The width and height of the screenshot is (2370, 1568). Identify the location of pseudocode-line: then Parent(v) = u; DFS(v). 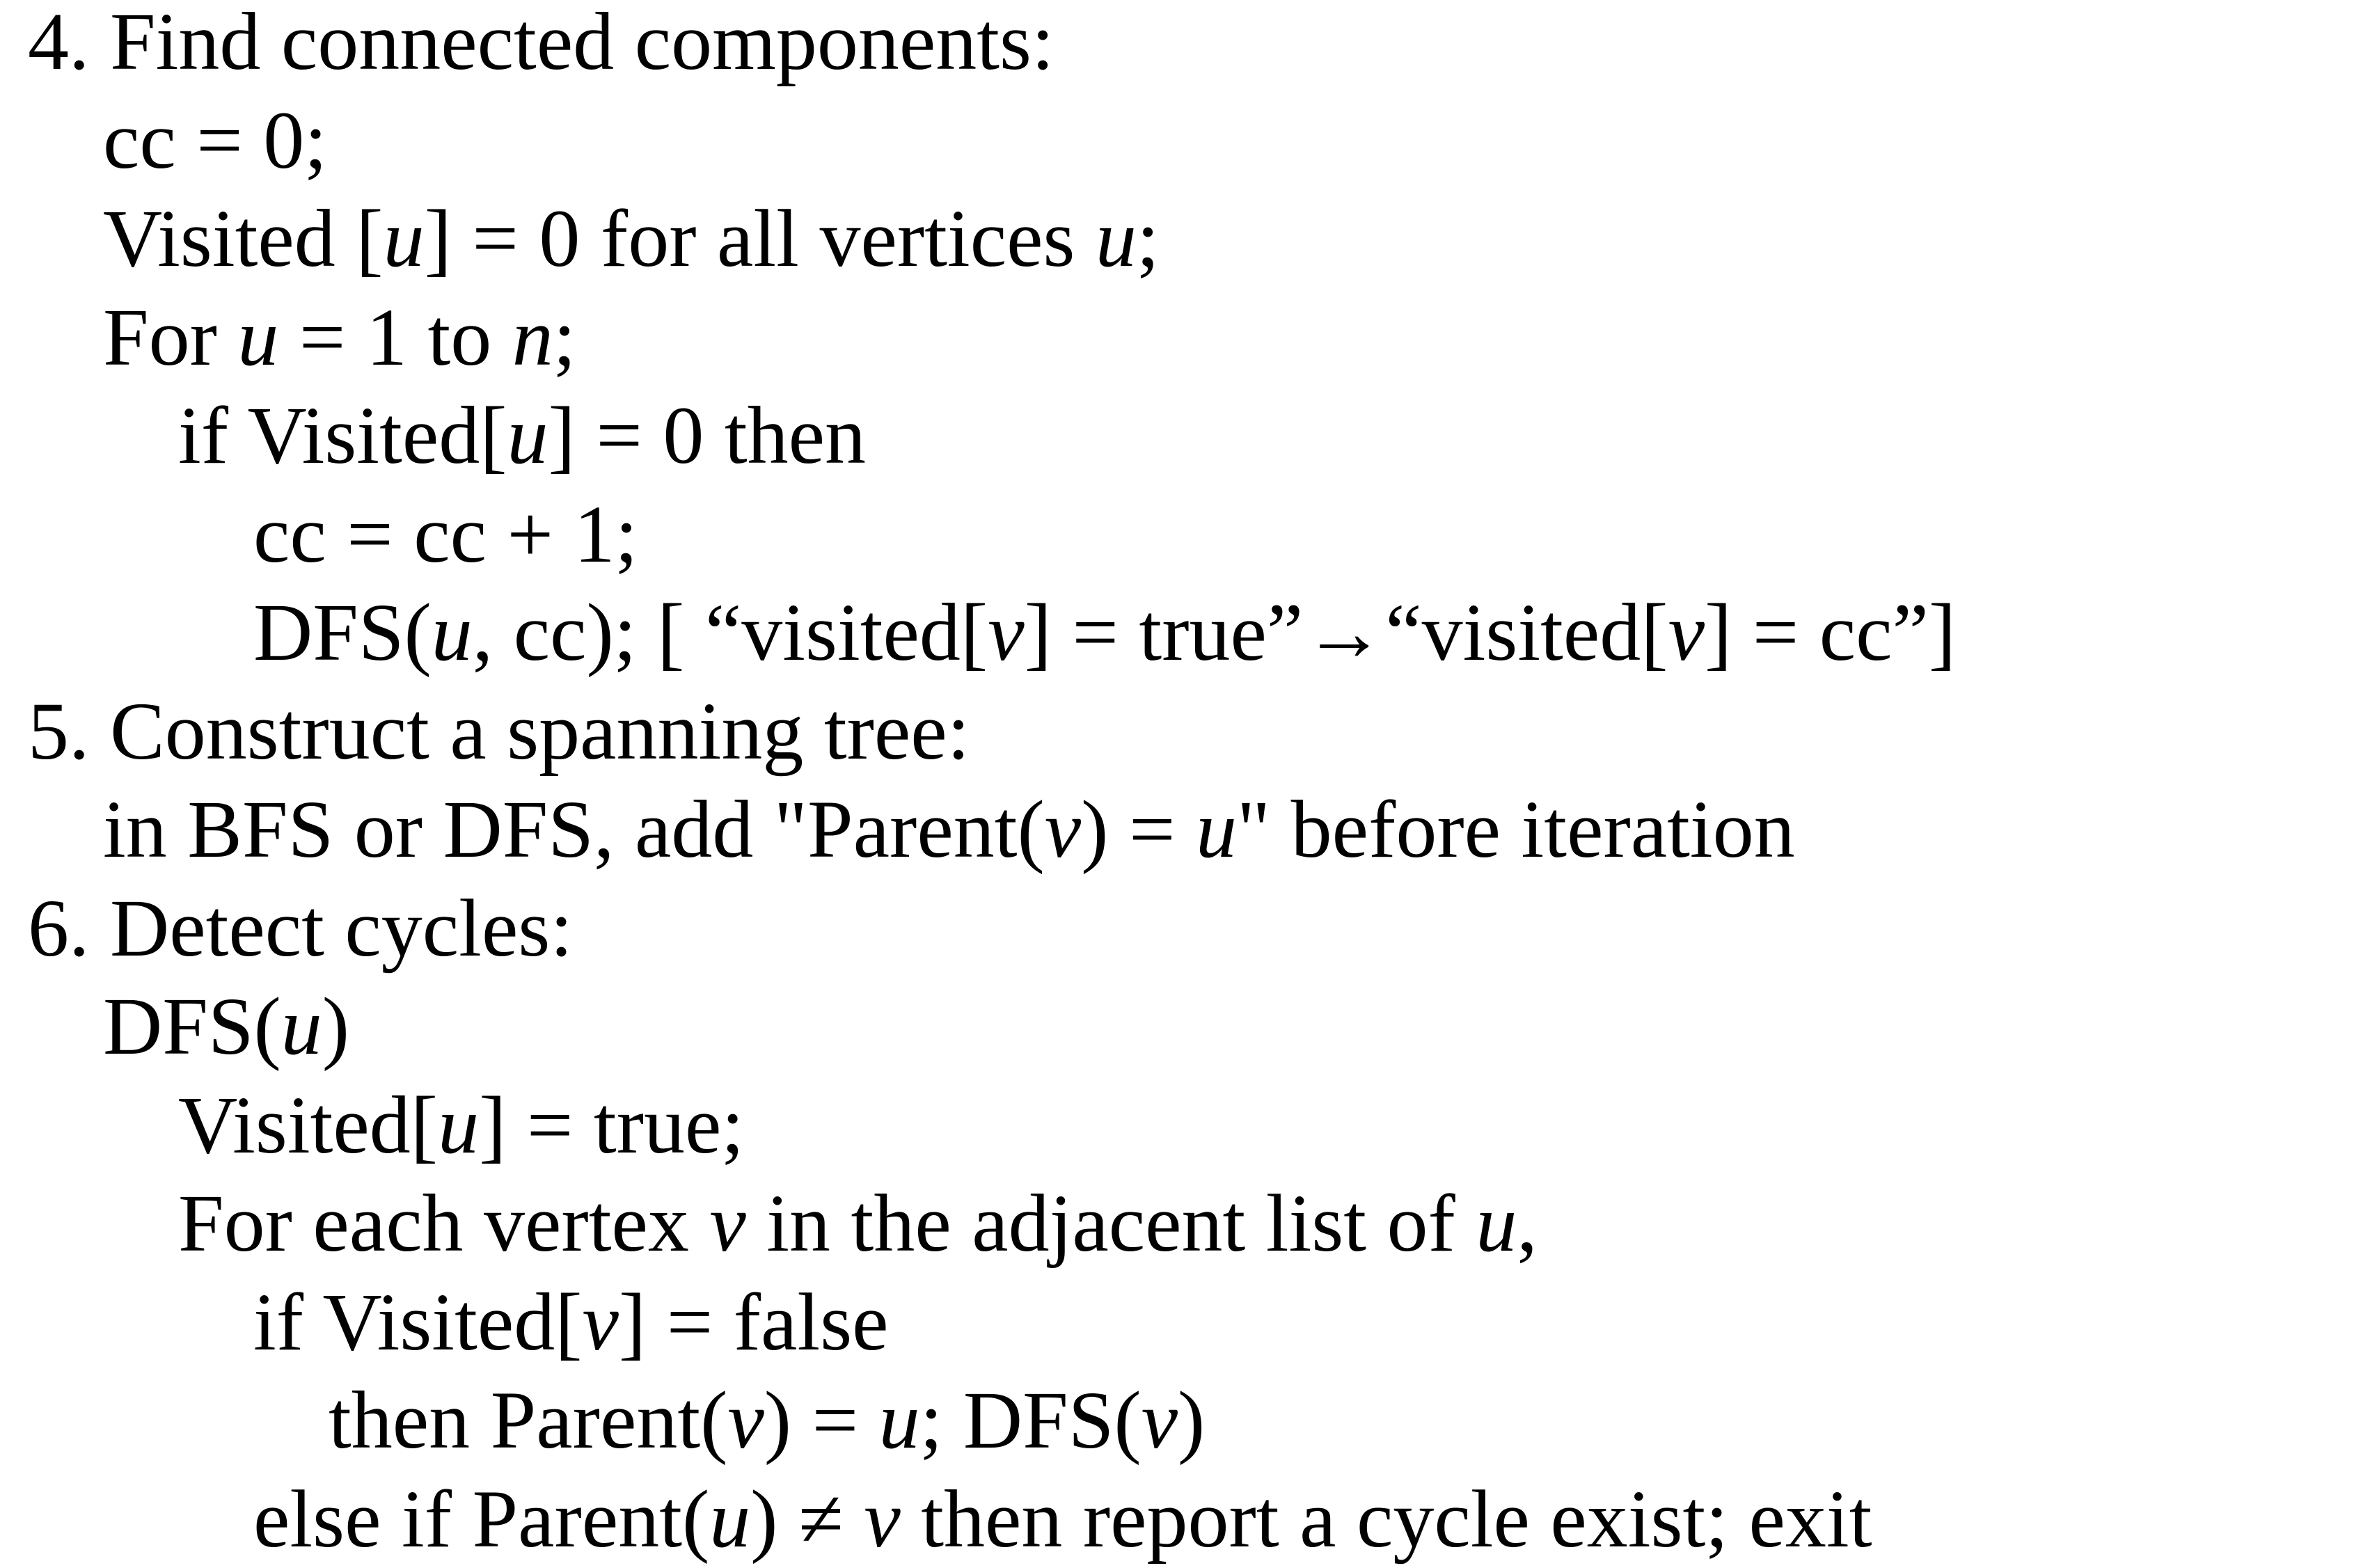
(602, 1420).